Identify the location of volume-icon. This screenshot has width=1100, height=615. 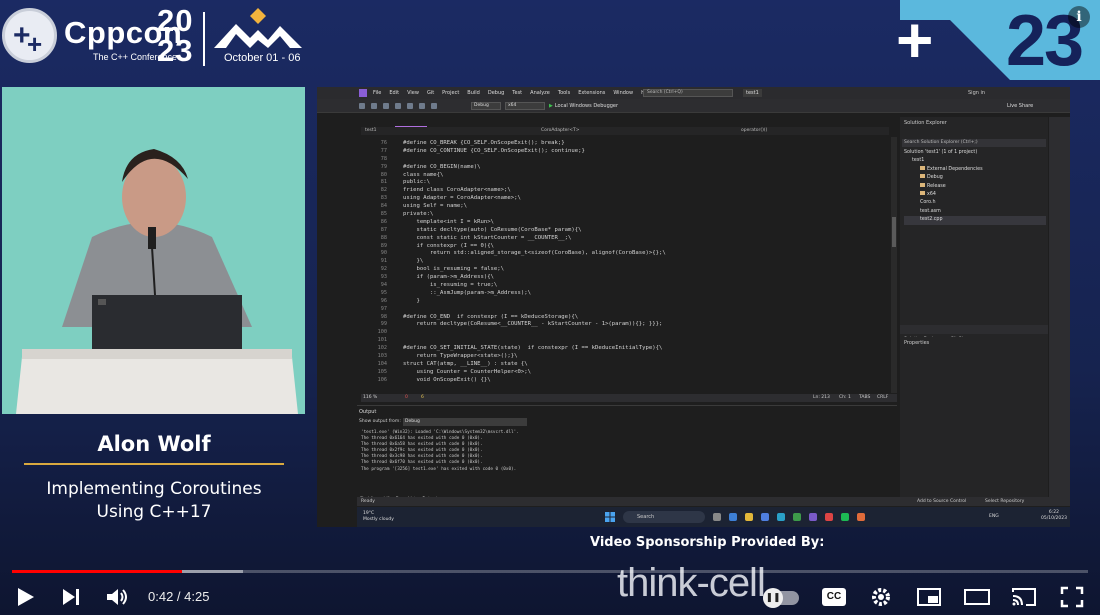
(117, 597).